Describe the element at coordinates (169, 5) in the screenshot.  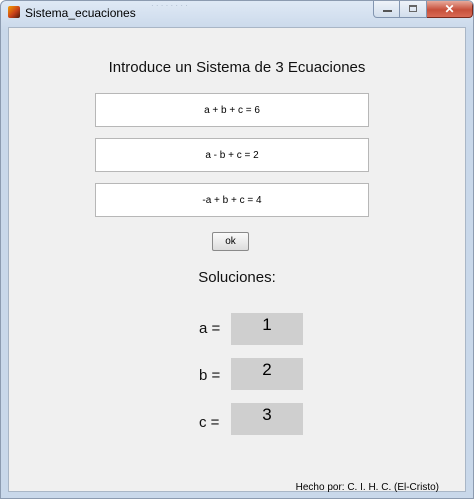
I see `background-window-ghost-text: · · · · · · · ·` at that location.